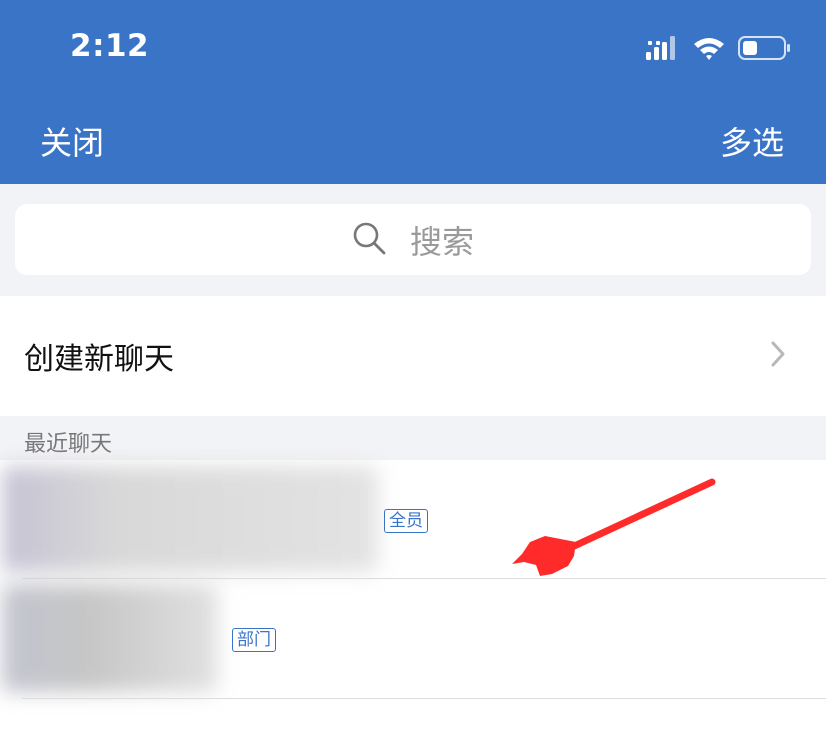 Image resolution: width=826 pixels, height=745 pixels. Describe the element at coordinates (610, 529) in the screenshot. I see `pointing-arrow-icon` at that location.